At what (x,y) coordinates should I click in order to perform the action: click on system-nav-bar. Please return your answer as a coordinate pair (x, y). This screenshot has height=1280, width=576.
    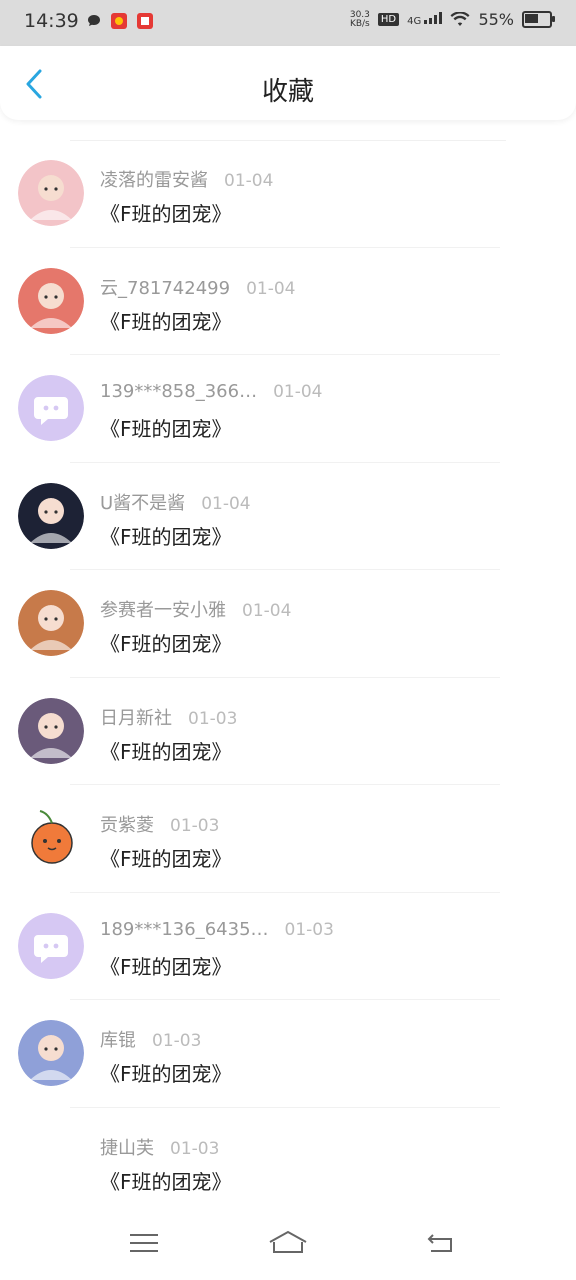
    Looking at the image, I should click on (288, 1245).